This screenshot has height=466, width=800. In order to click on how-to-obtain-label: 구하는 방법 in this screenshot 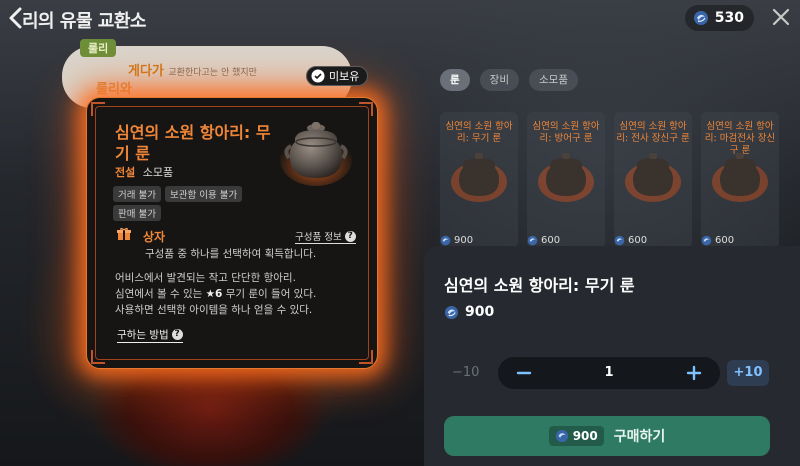, I will do `click(143, 335)`.